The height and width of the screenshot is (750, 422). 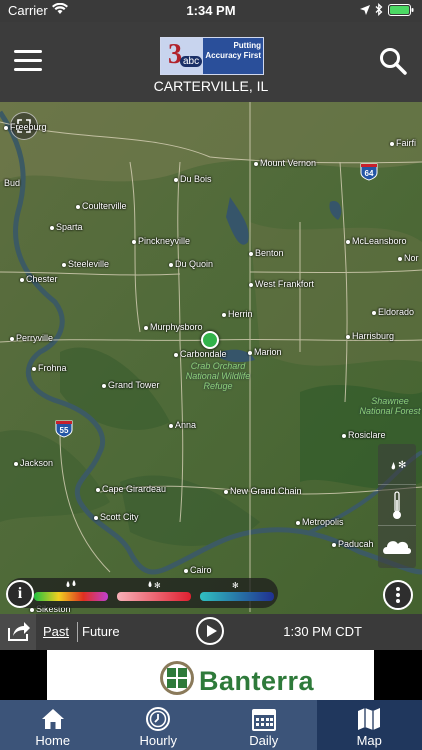 What do you see at coordinates (393, 312) in the screenshot?
I see `city-label: Eldorado` at bounding box center [393, 312].